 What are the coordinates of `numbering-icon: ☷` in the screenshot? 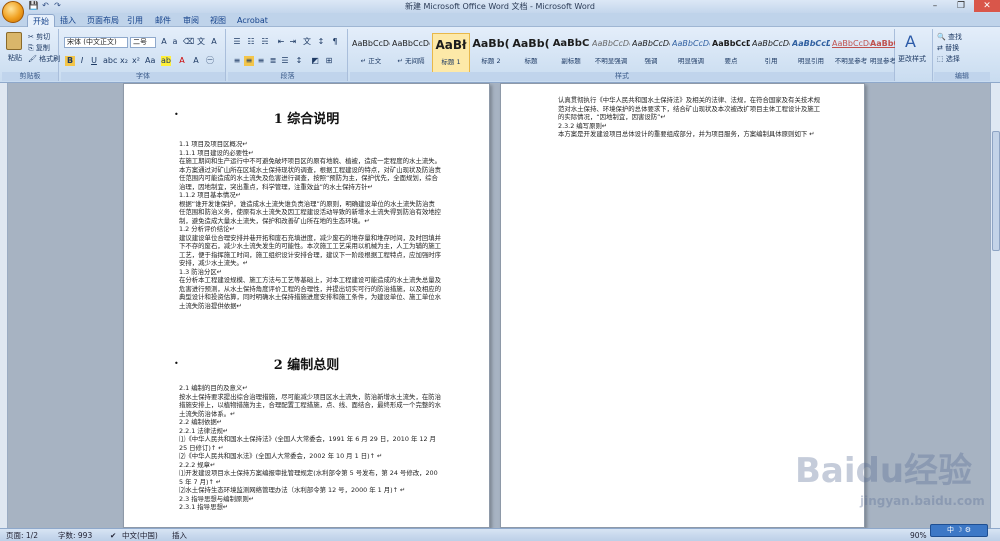 It's located at (251, 42).